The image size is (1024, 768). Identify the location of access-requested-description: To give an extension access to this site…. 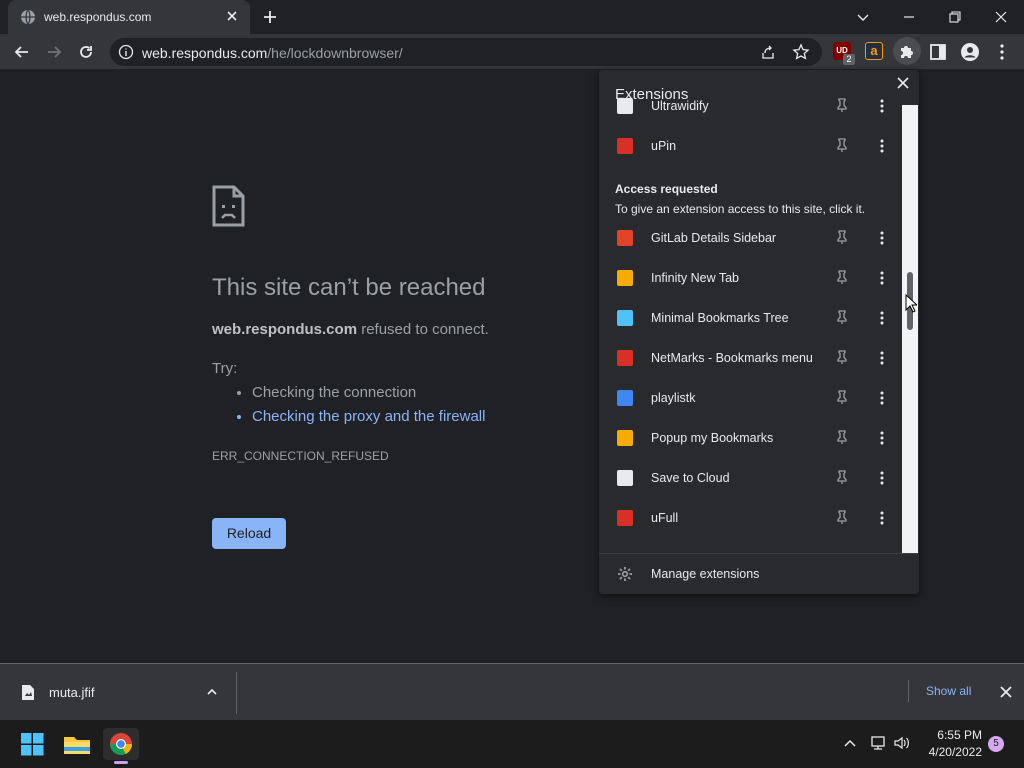
(740, 209).